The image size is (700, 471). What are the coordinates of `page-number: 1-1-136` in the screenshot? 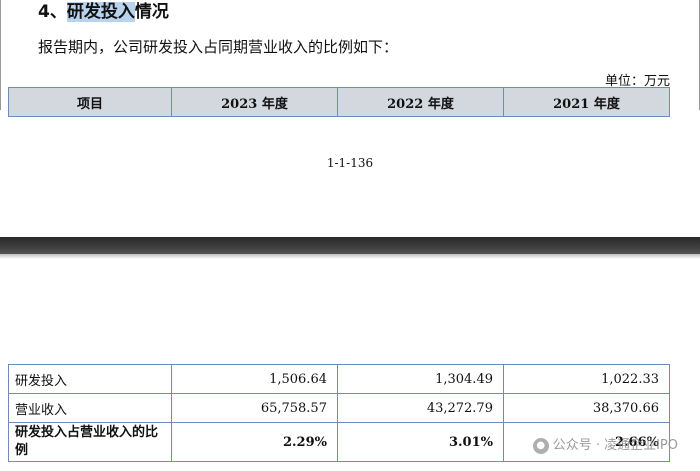 It's located at (350, 163).